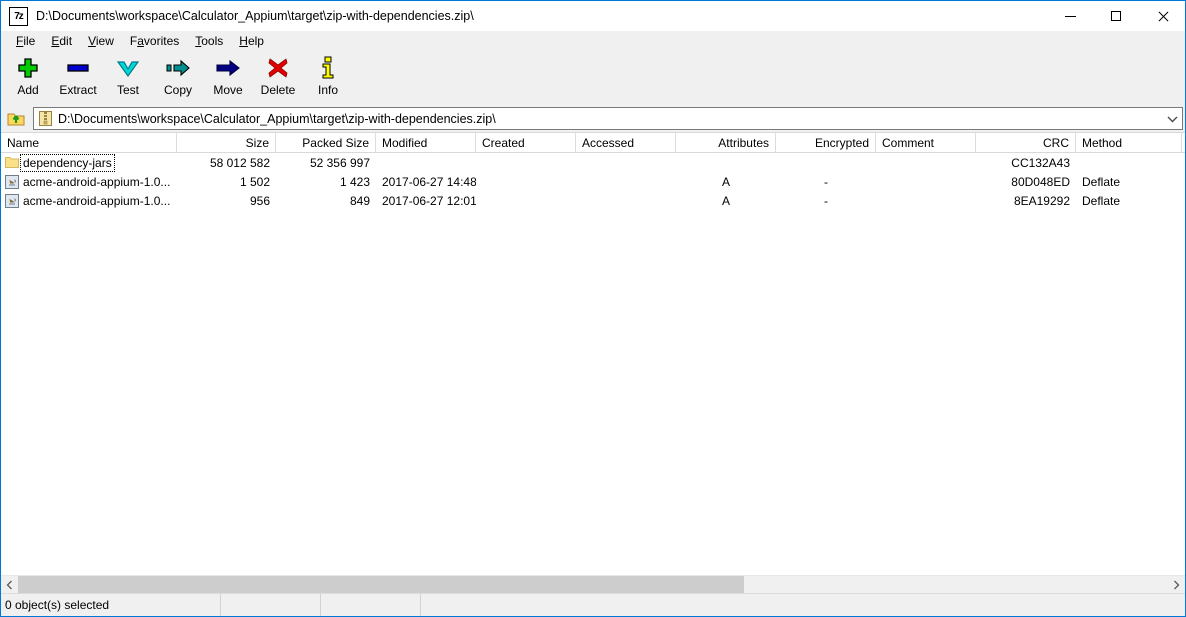 The width and height of the screenshot is (1186, 617). I want to click on chevron-left-icon, so click(9, 584).